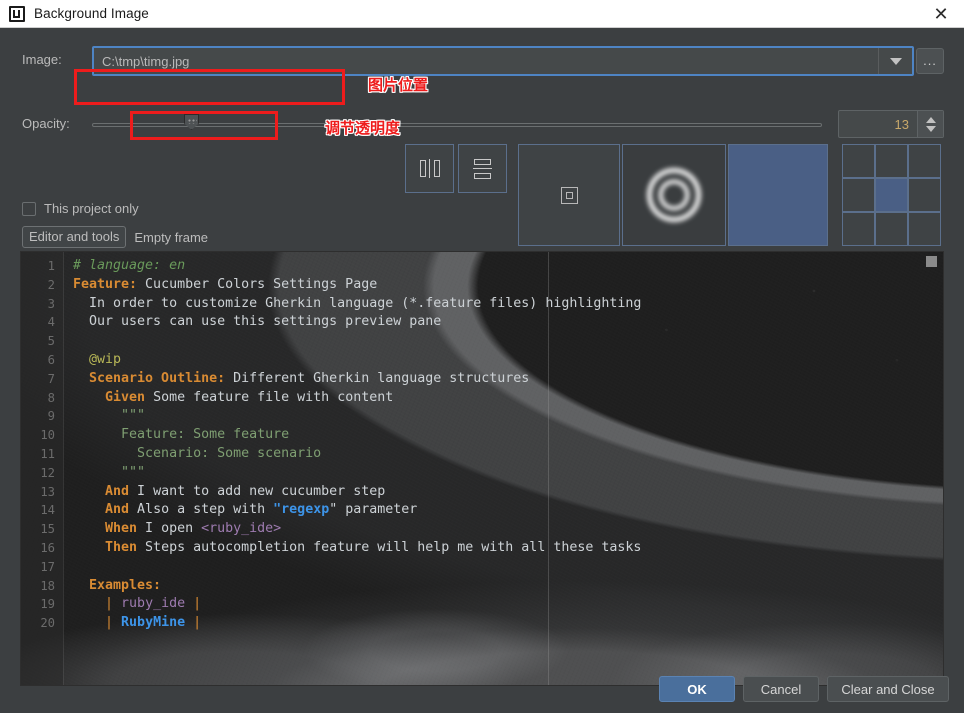  What do you see at coordinates (105, 547) in the screenshot?
I see `code-token: Then` at bounding box center [105, 547].